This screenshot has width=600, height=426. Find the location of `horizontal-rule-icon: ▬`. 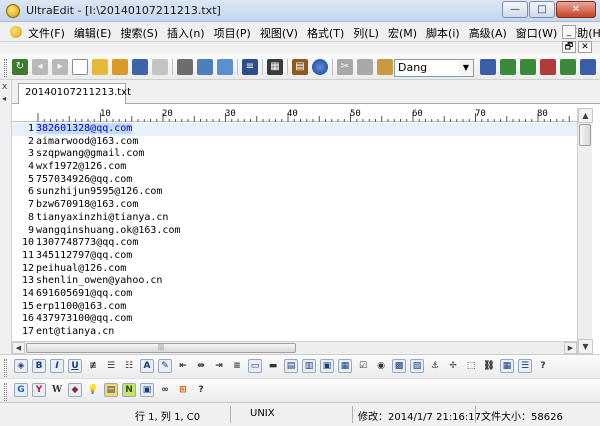

horizontal-rule-icon: ▬ is located at coordinates (273, 366).